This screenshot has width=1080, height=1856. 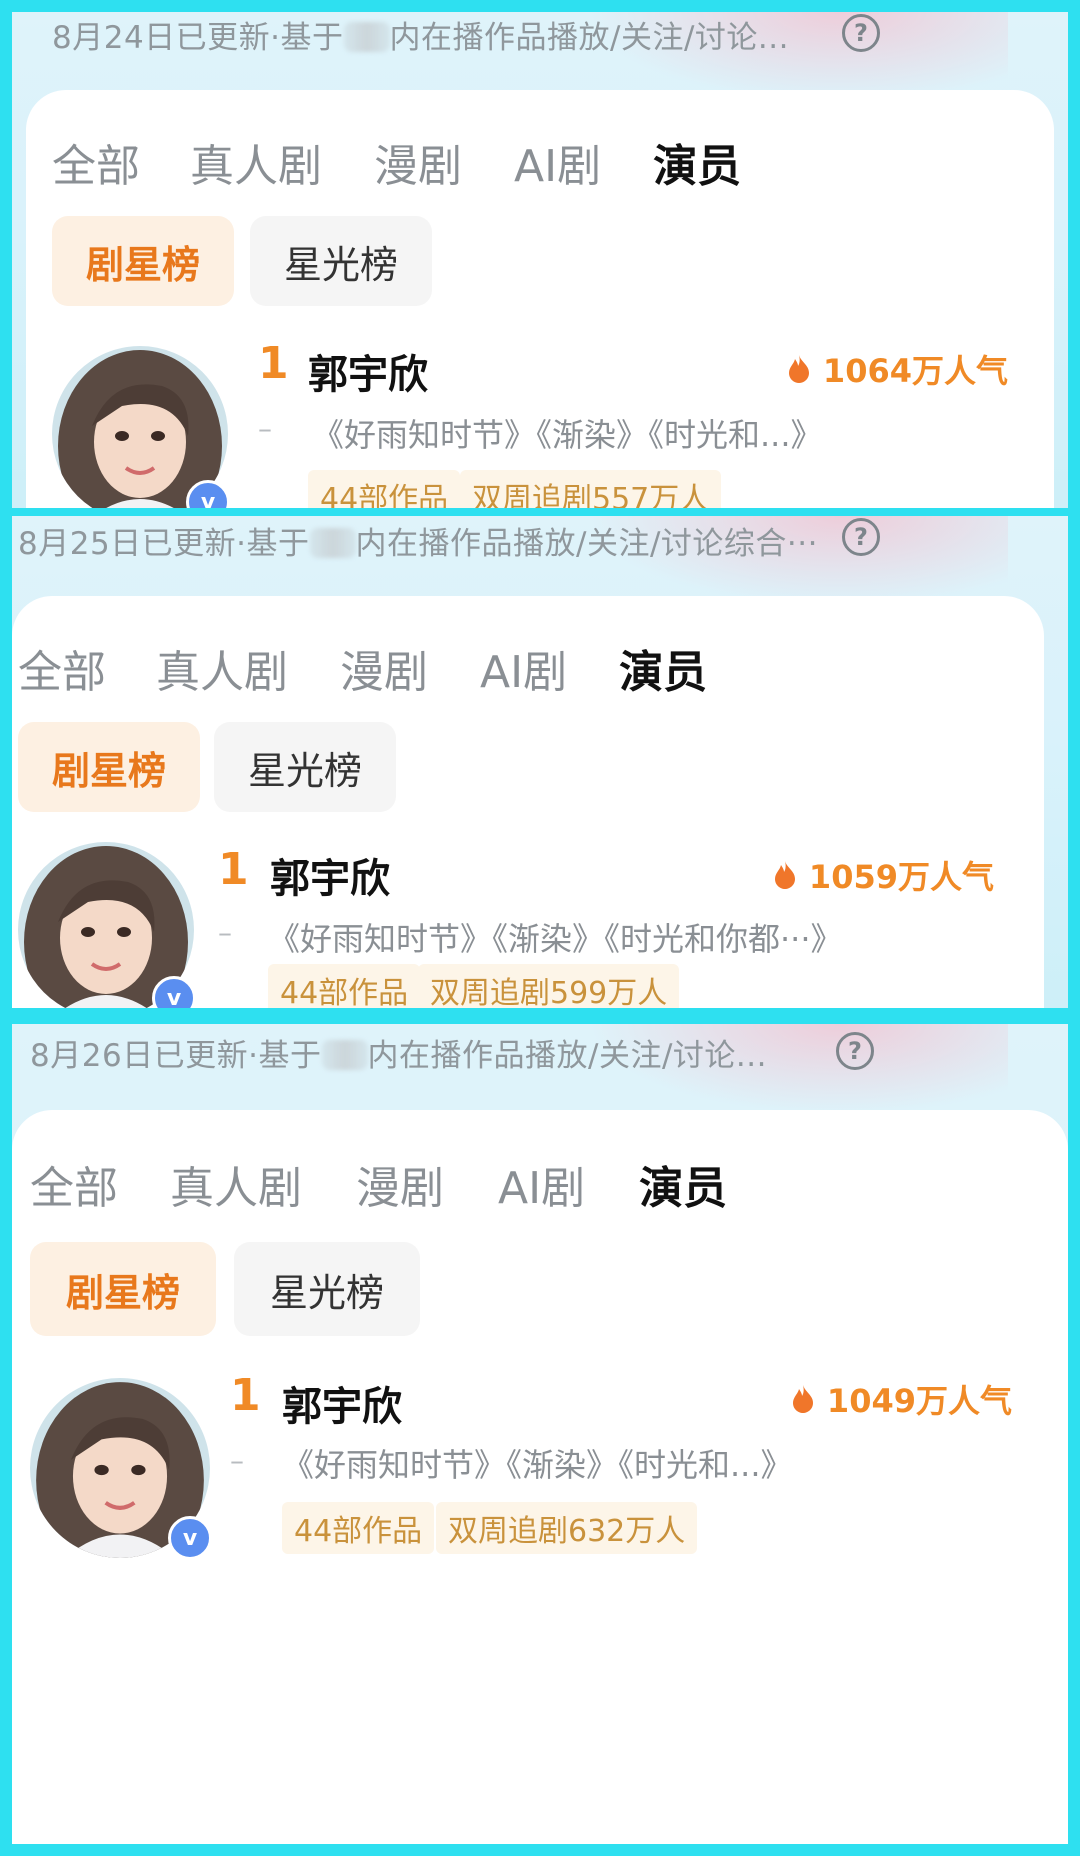 I want to click on popularity: 1049万人气, so click(x=901, y=1399).